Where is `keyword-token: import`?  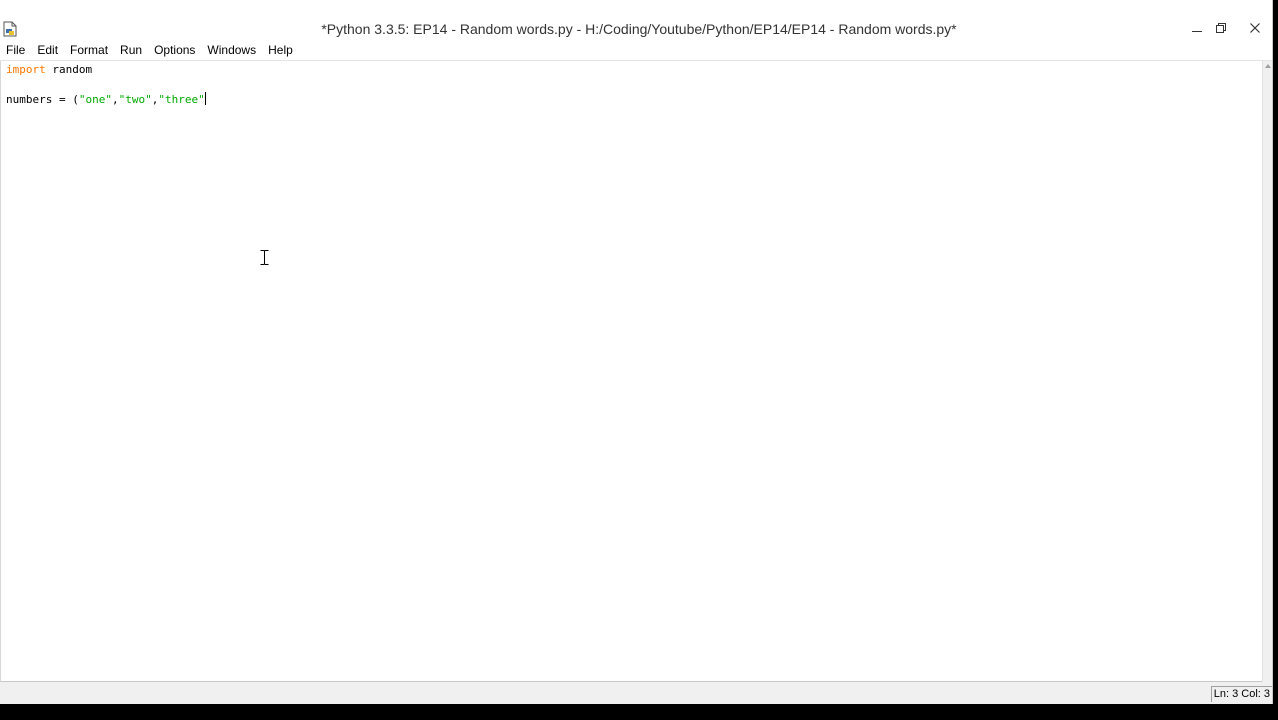 keyword-token: import is located at coordinates (26, 69).